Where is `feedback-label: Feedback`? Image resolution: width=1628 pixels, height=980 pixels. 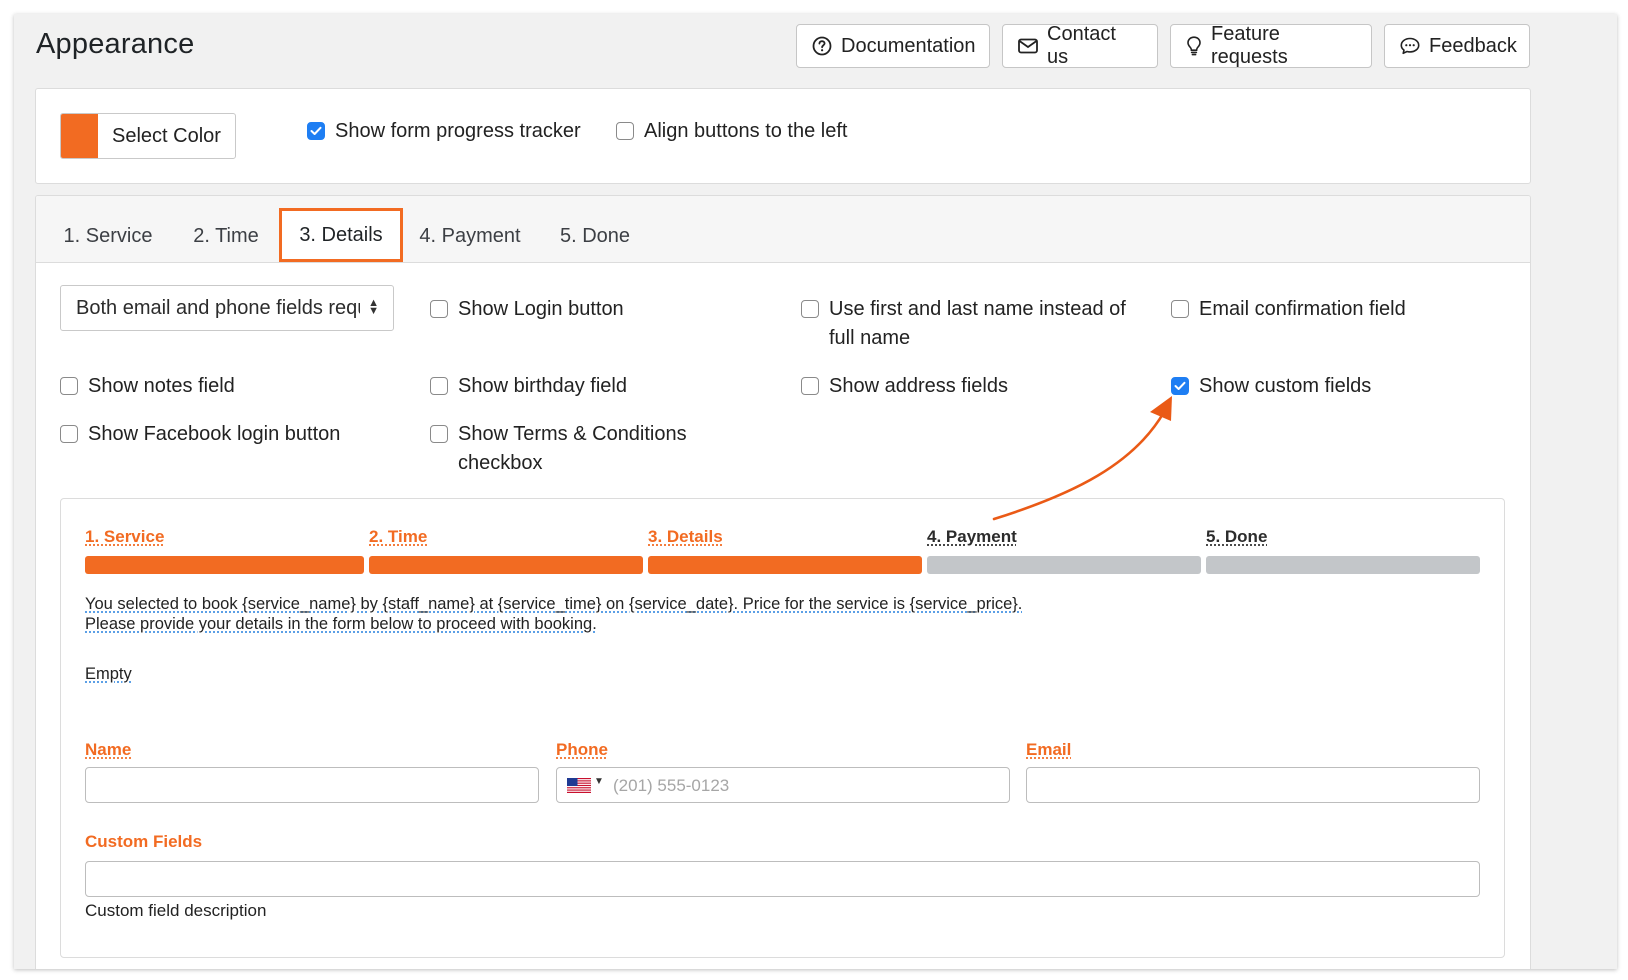 feedback-label: Feedback is located at coordinates (1473, 45).